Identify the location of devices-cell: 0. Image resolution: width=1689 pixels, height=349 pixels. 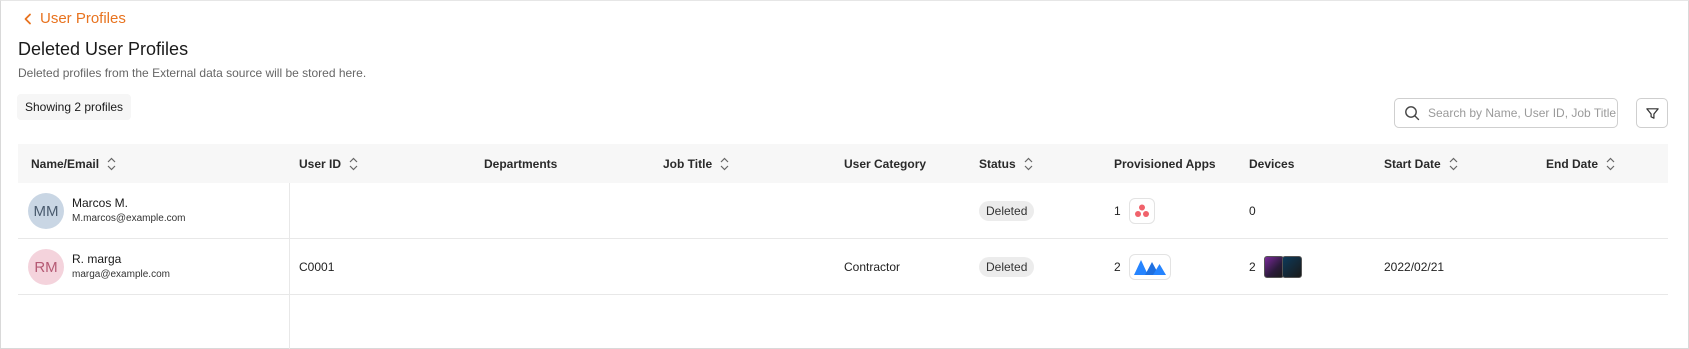
(1252, 211).